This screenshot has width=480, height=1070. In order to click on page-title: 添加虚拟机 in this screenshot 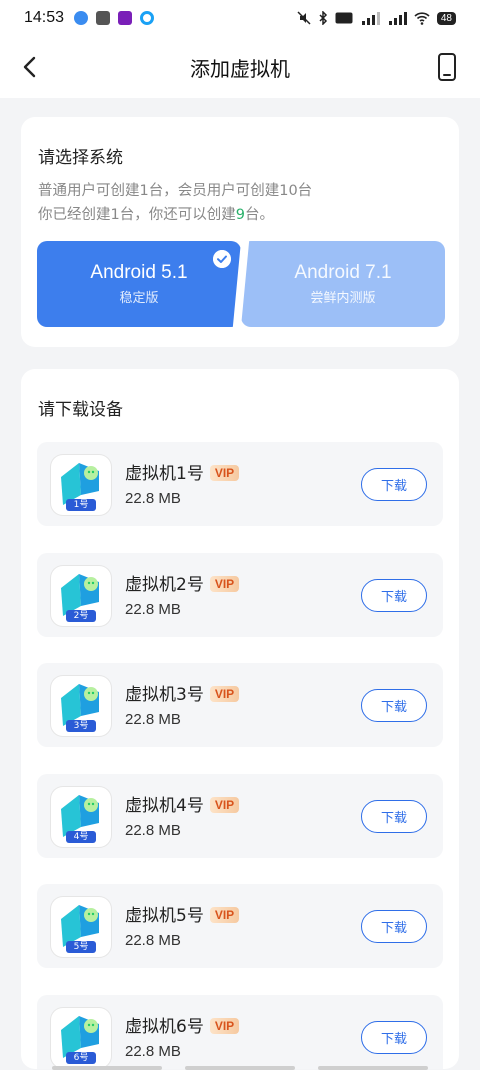, I will do `click(240, 68)`.